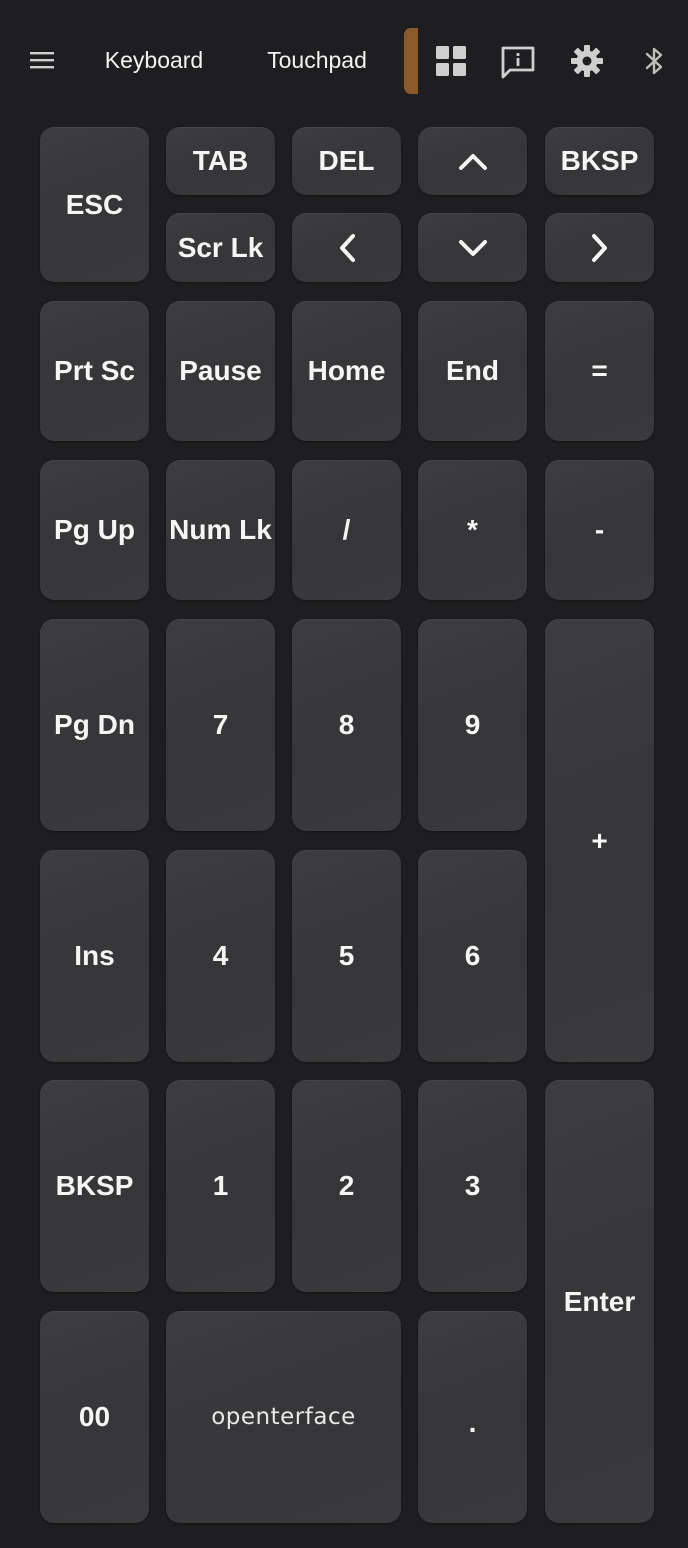 This screenshot has height=1548, width=688. I want to click on key-asterisk-label: *, so click(472, 529).